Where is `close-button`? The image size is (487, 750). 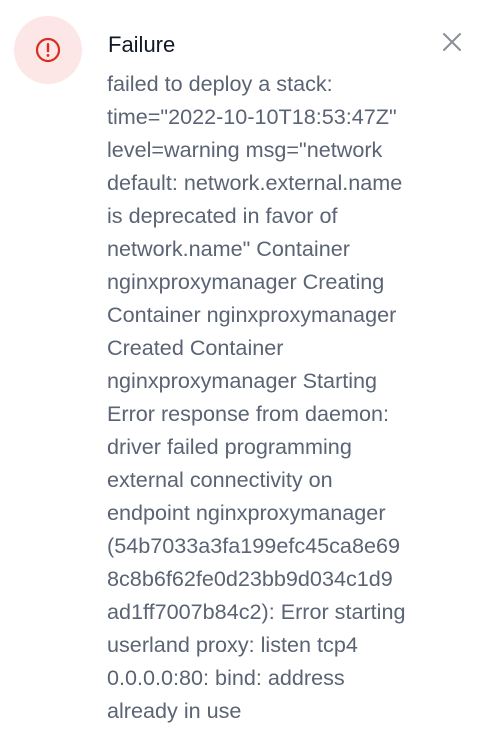 close-button is located at coordinates (452, 42).